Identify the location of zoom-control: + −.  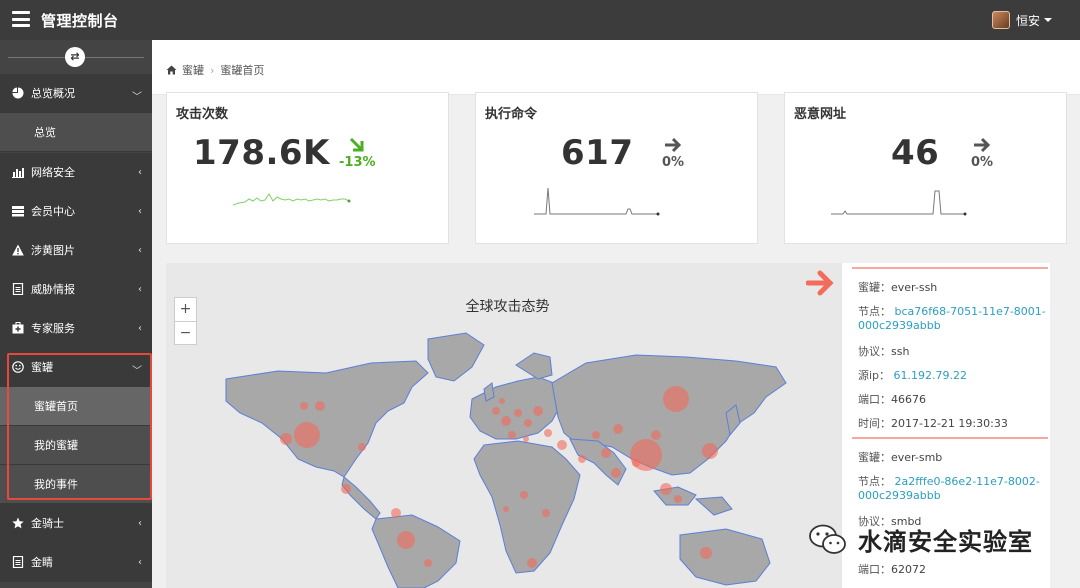
(185, 321).